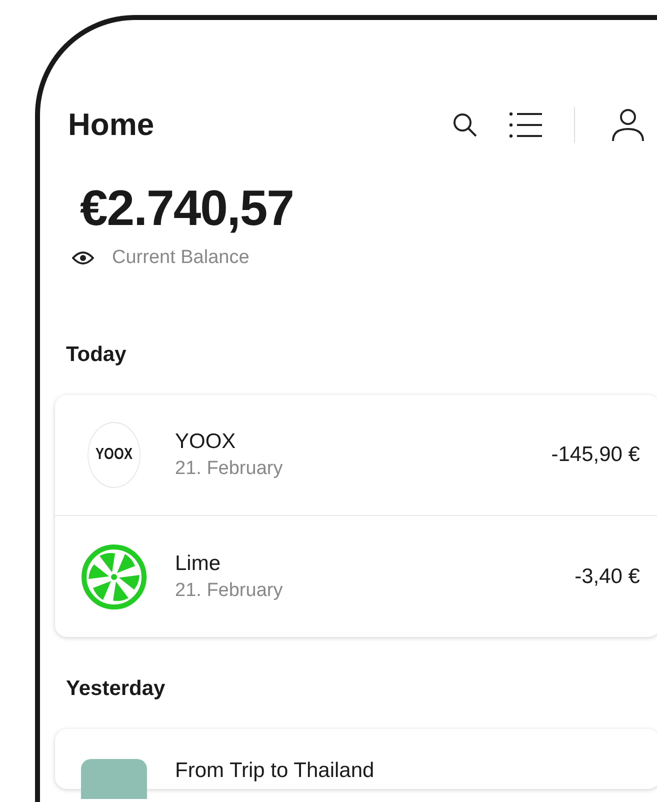 This screenshot has height=802, width=657. What do you see at coordinates (114, 577) in the screenshot?
I see `lime-slice-icon` at bounding box center [114, 577].